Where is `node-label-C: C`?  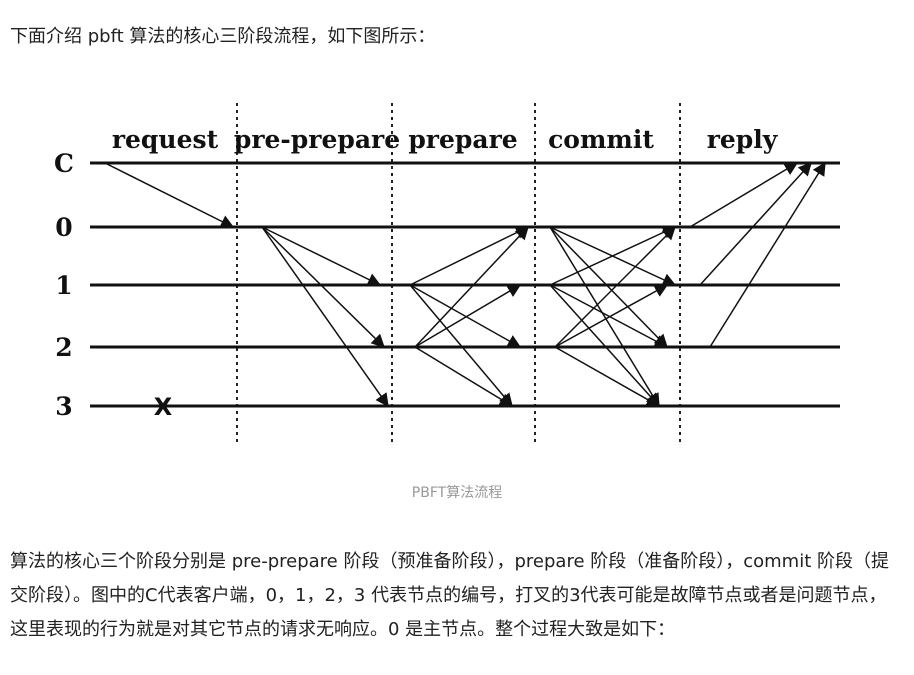 node-label-C: C is located at coordinates (64, 163).